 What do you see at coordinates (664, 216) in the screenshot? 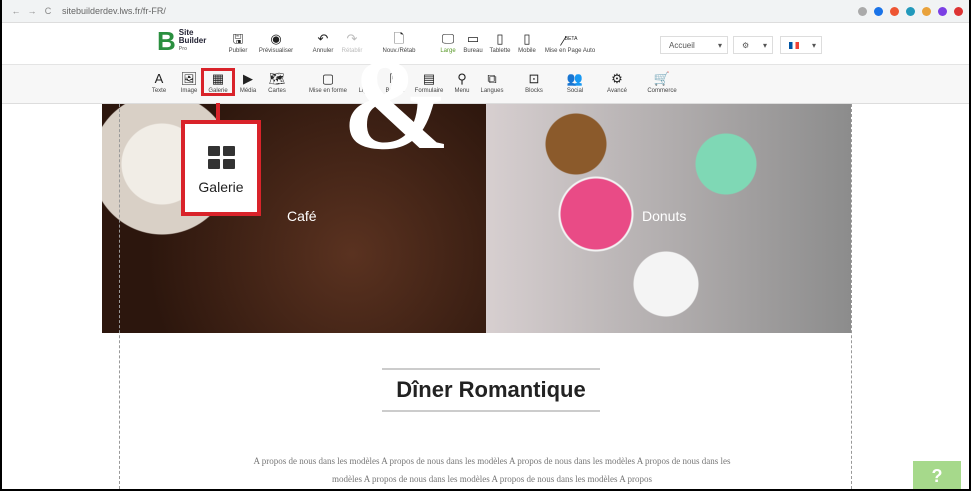
I see `hero-caption-right: Donuts` at bounding box center [664, 216].